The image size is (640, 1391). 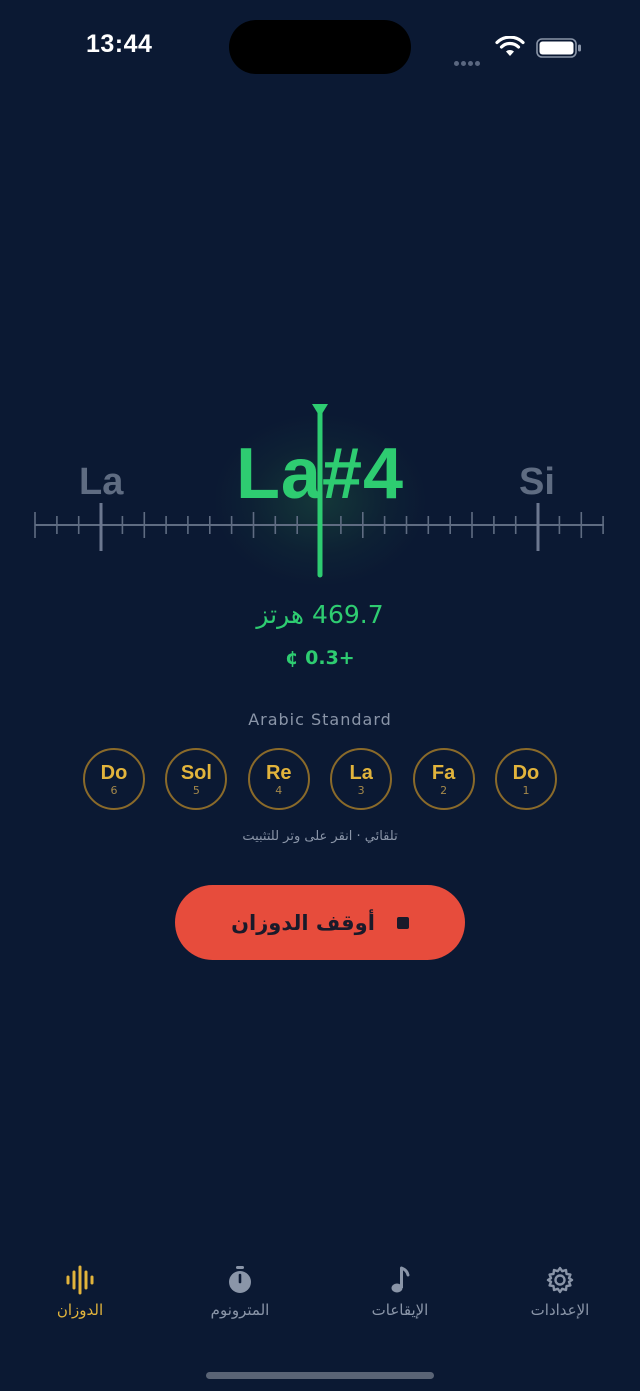 I want to click on stopwatch-icon, so click(x=240, y=1279).